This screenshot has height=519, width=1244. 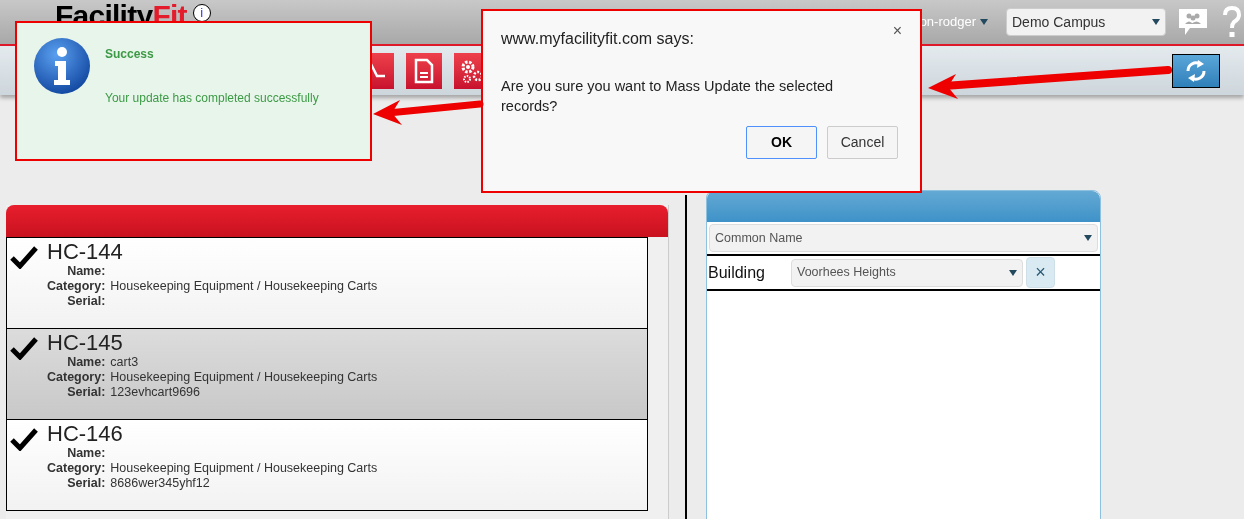 What do you see at coordinates (212, 98) in the screenshot?
I see `notification-message: Your update has completed successfully` at bounding box center [212, 98].